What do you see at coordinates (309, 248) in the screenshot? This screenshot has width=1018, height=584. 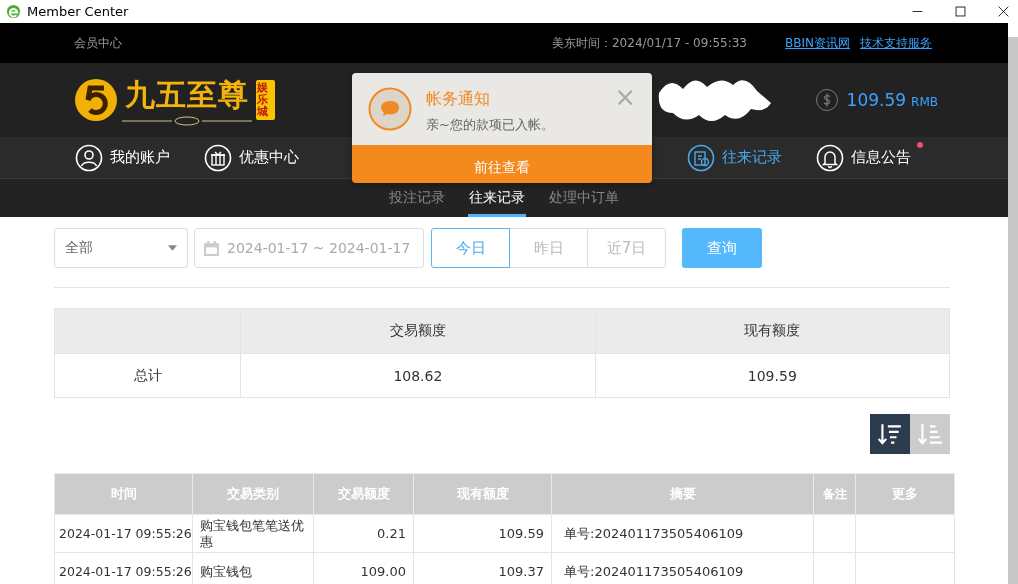 I see `date-range-field: 2024-01-17 ~ 2024-01-17` at bounding box center [309, 248].